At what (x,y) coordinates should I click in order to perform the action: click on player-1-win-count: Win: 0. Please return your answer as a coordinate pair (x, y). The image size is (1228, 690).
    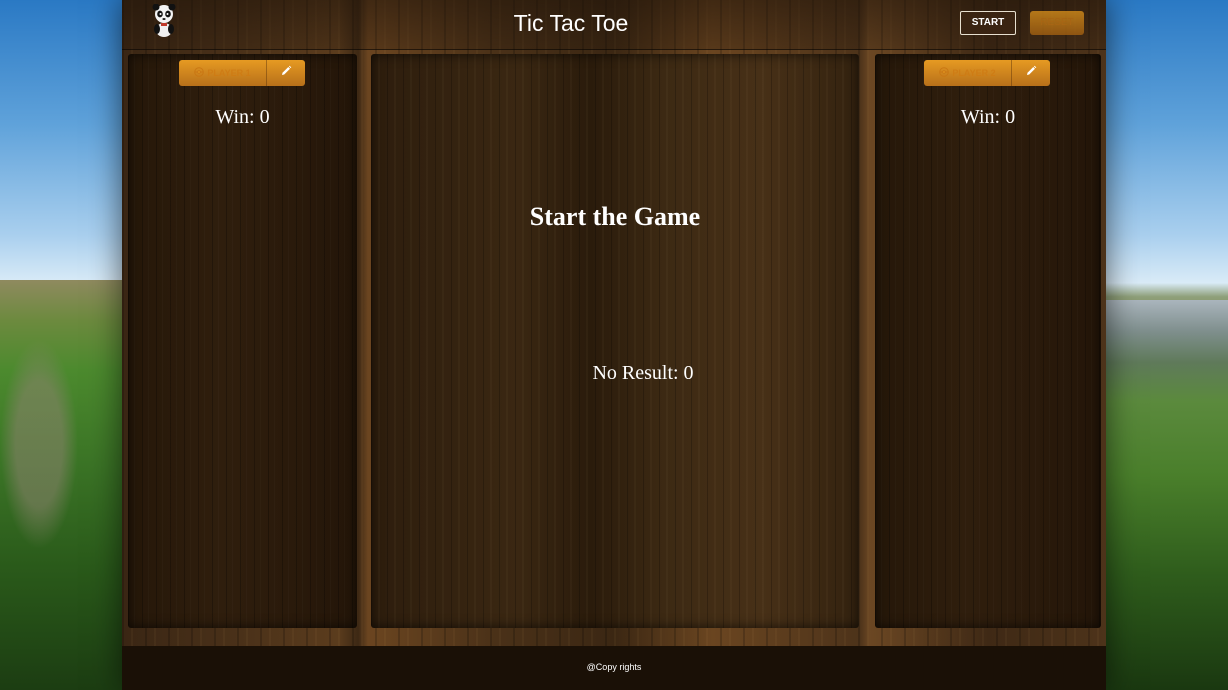
    Looking at the image, I should click on (242, 117).